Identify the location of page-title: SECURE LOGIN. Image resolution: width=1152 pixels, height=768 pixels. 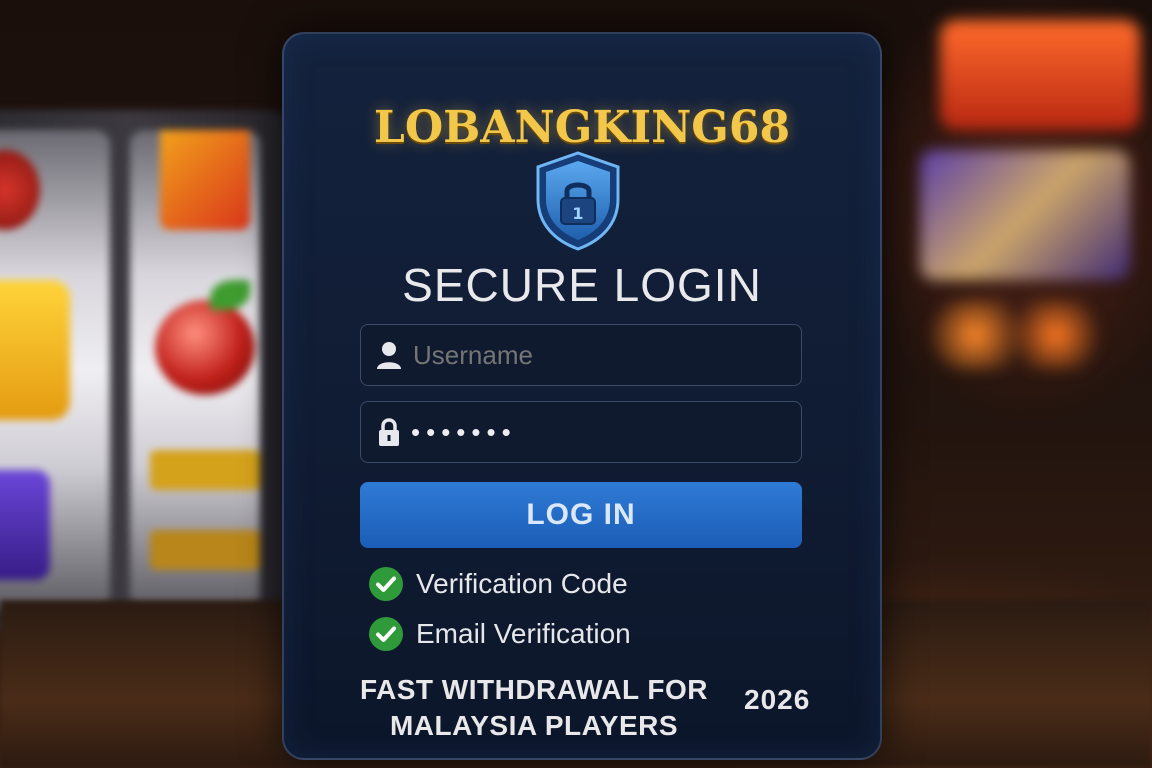
(582, 285).